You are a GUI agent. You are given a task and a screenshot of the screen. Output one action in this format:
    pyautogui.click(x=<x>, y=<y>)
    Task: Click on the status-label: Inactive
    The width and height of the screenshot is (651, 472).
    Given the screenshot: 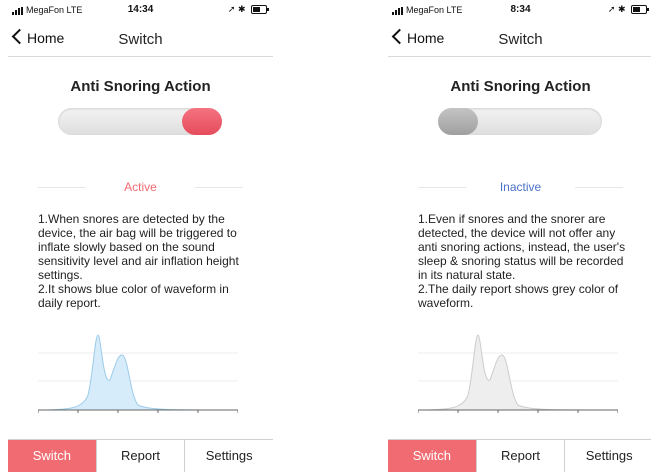 What is the action you would take?
    pyautogui.click(x=520, y=187)
    